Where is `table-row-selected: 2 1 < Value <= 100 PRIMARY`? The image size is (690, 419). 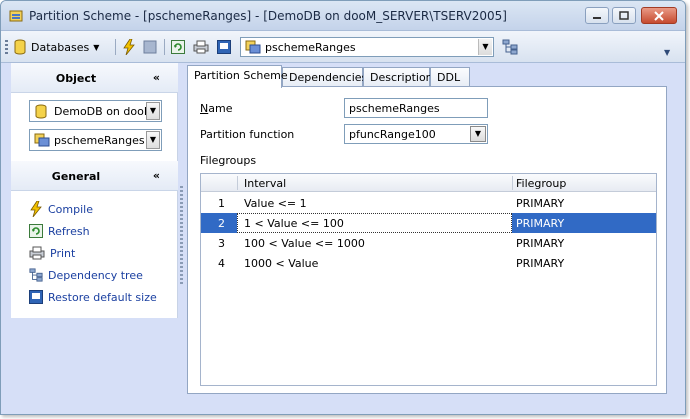
table-row-selected: 2 1 < Value <= 100 PRIMARY is located at coordinates (428, 223).